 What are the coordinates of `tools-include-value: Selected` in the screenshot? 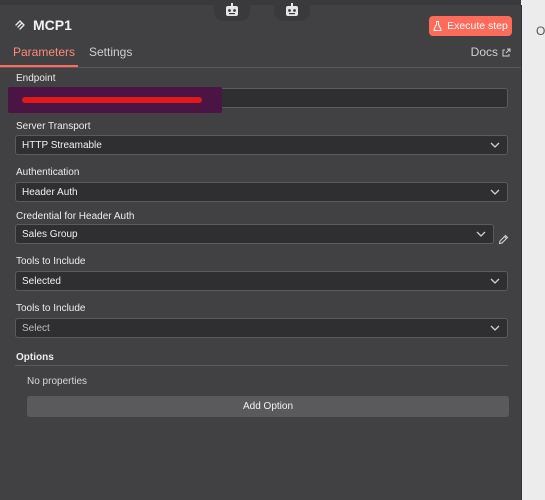 It's located at (41, 281).